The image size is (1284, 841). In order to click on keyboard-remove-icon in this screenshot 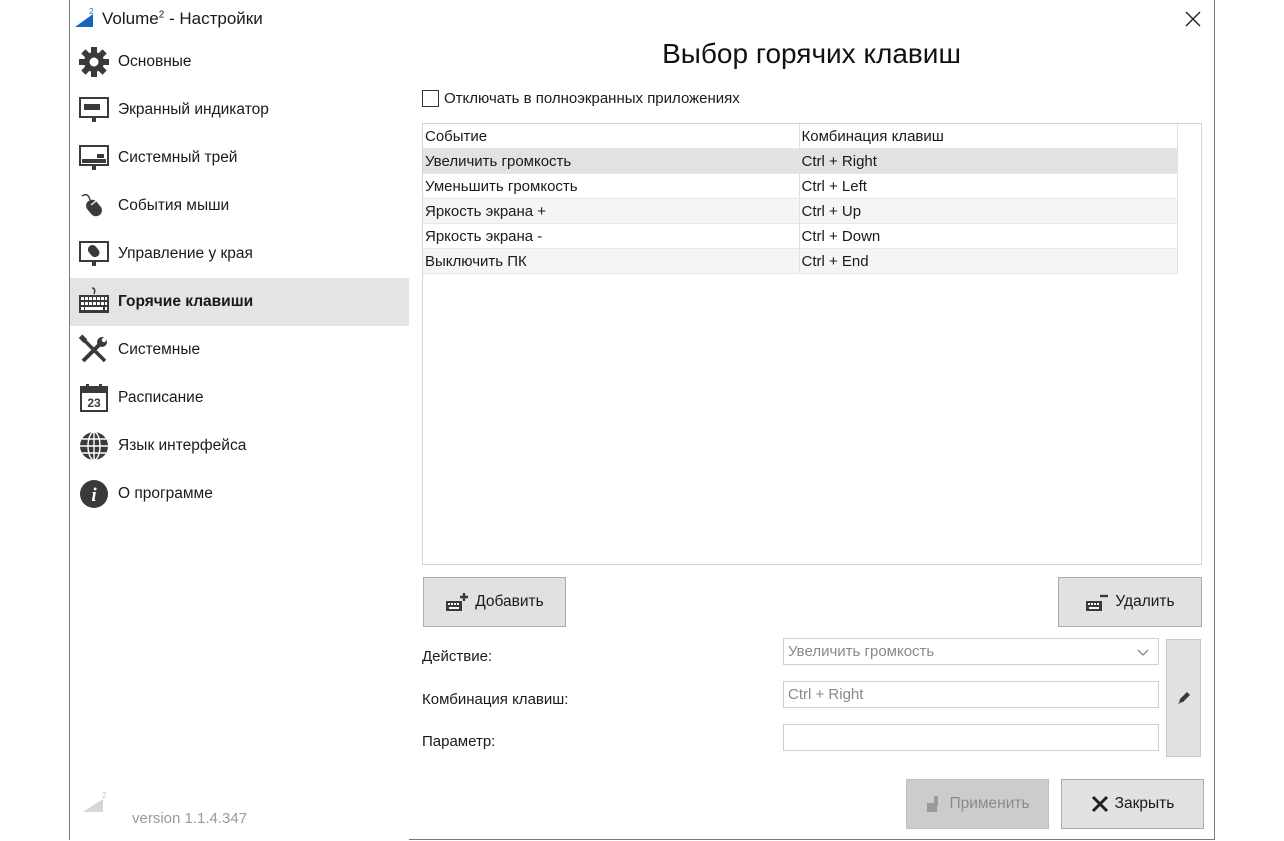, I will do `click(1097, 602)`.